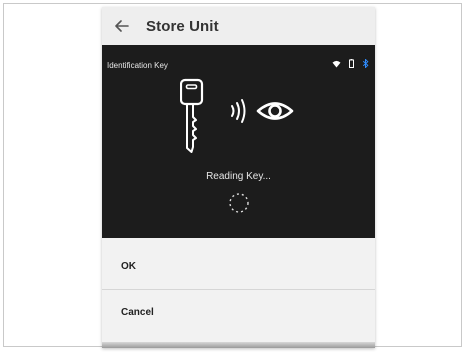 This screenshot has width=467, height=352. What do you see at coordinates (238, 111) in the screenshot?
I see `signal-waves-icon` at bounding box center [238, 111].